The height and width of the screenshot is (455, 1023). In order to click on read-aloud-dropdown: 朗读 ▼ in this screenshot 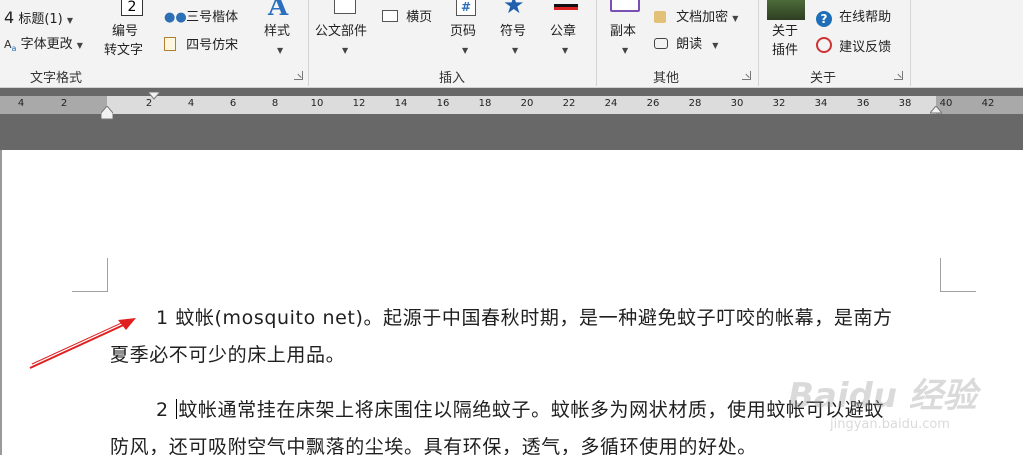, I will do `click(686, 45)`.